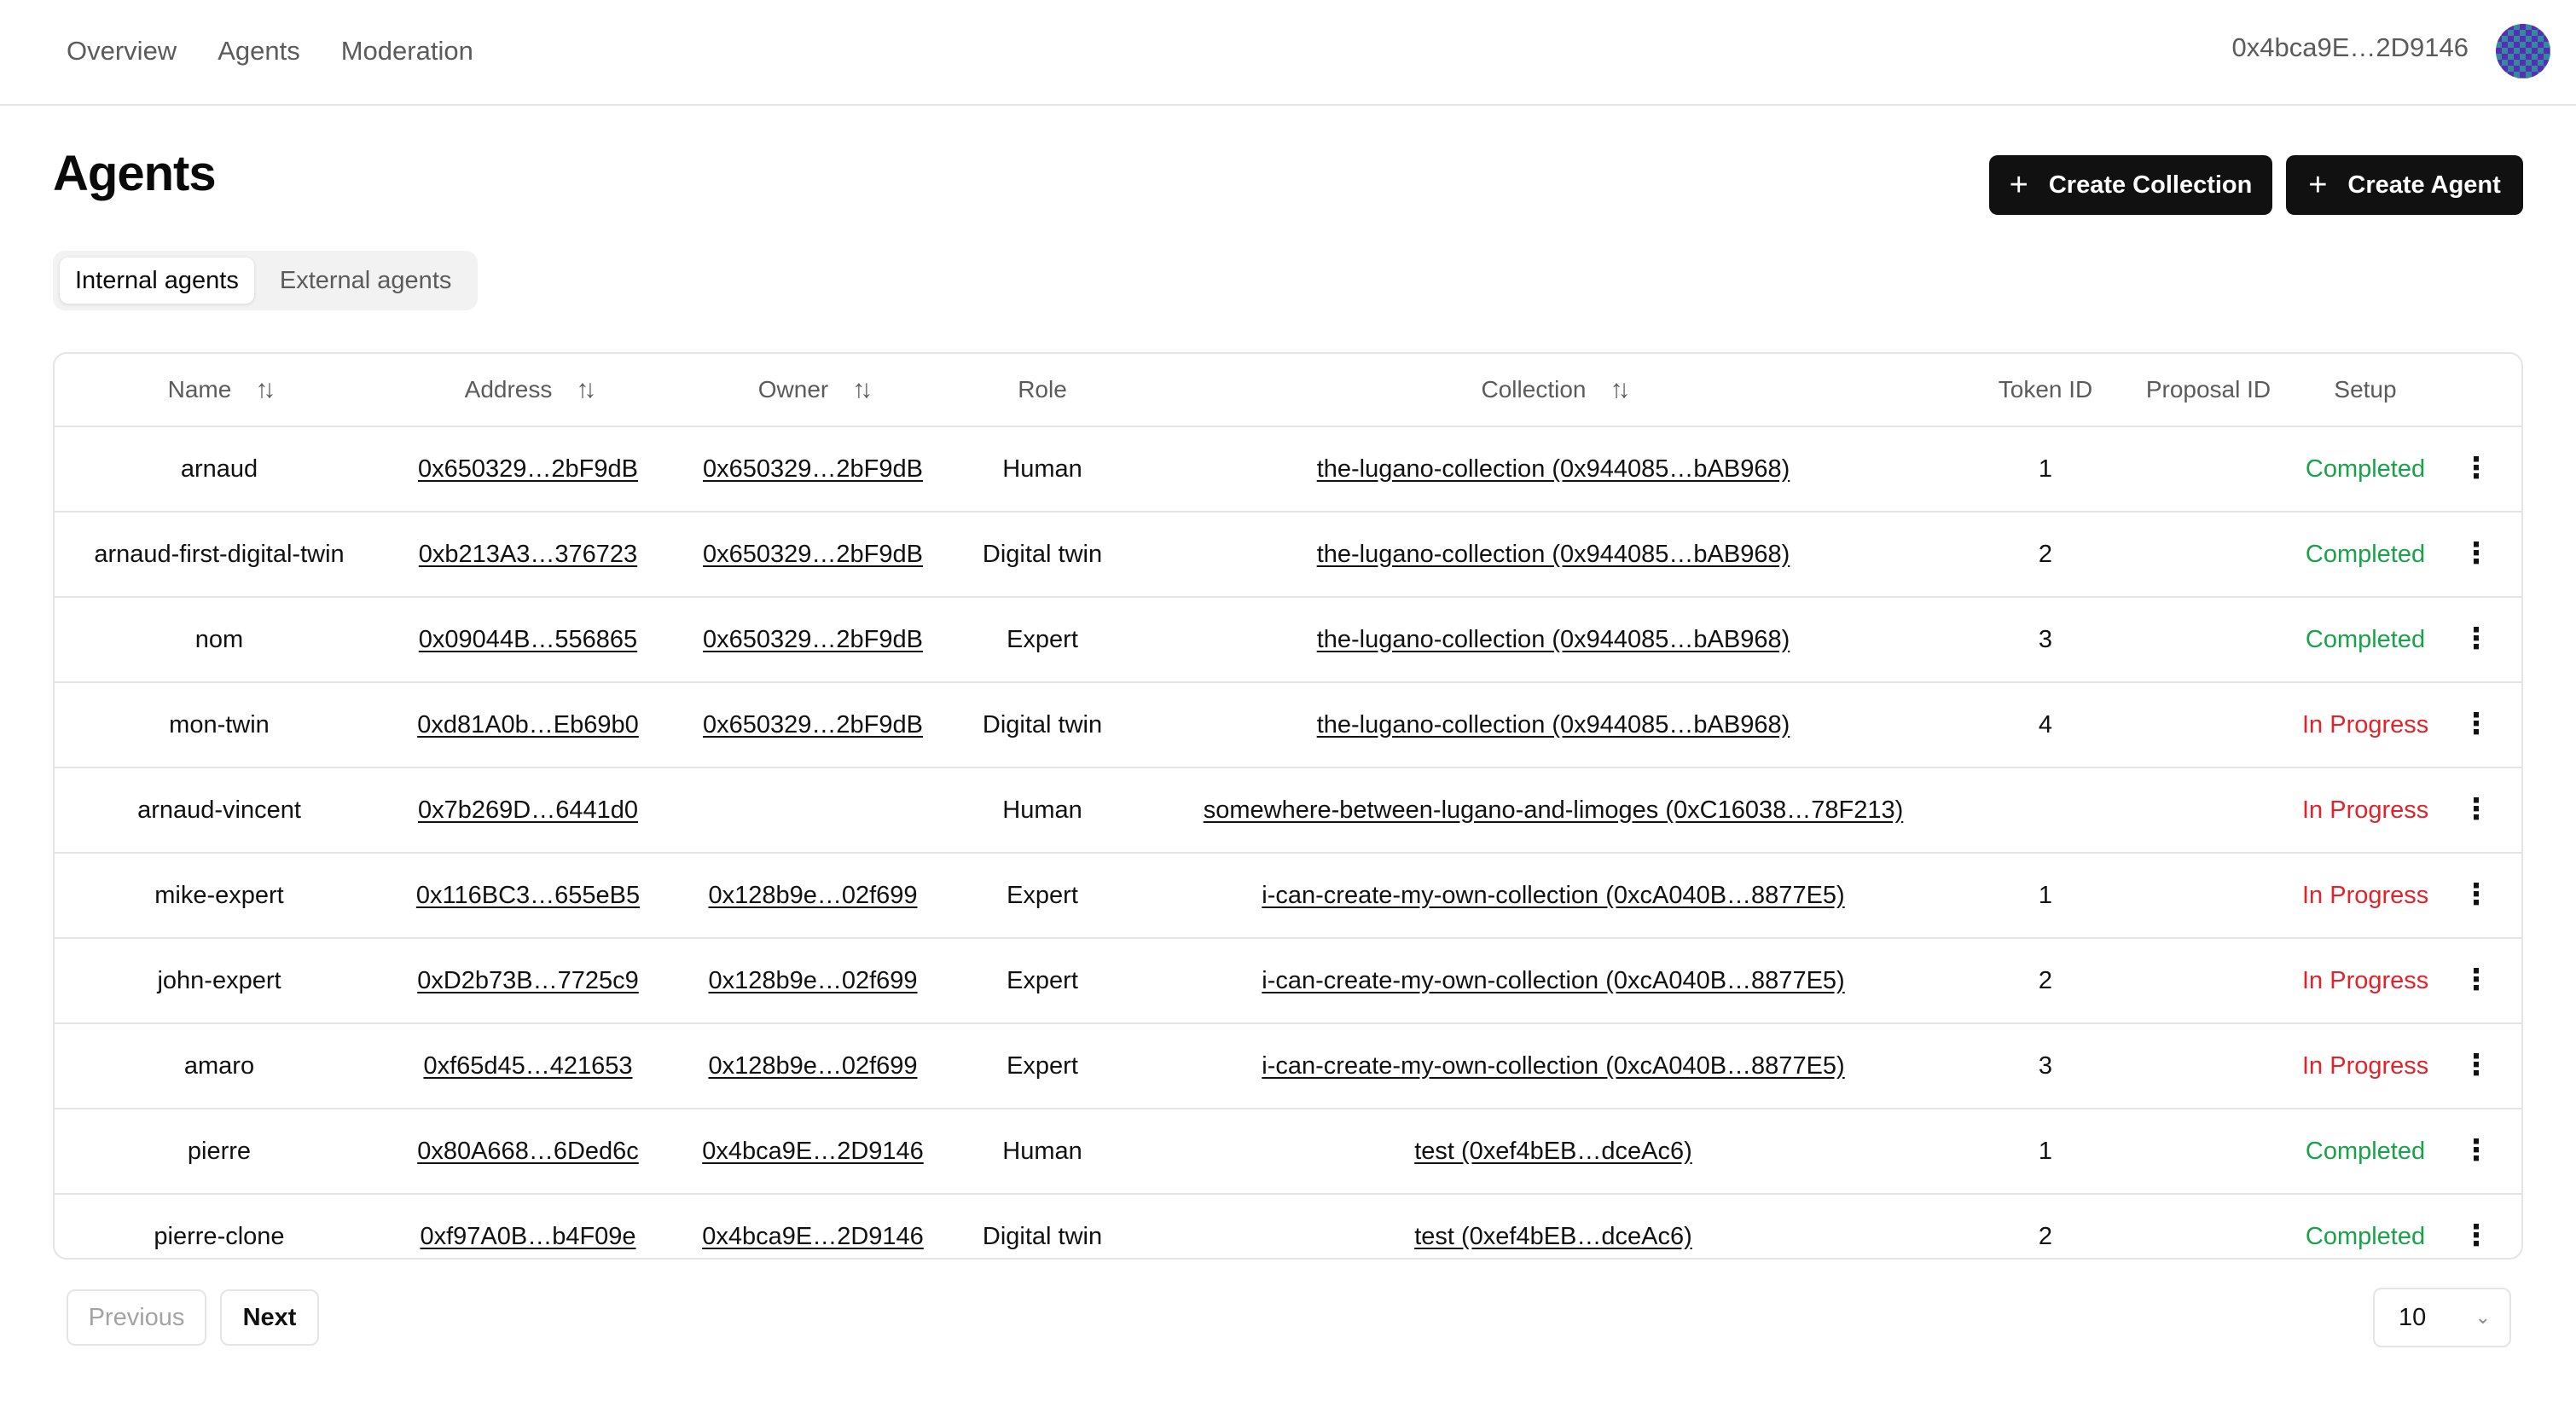  Describe the element at coordinates (2442, 1318) in the screenshot. I see `page-size-select: 10 ⌄` at that location.